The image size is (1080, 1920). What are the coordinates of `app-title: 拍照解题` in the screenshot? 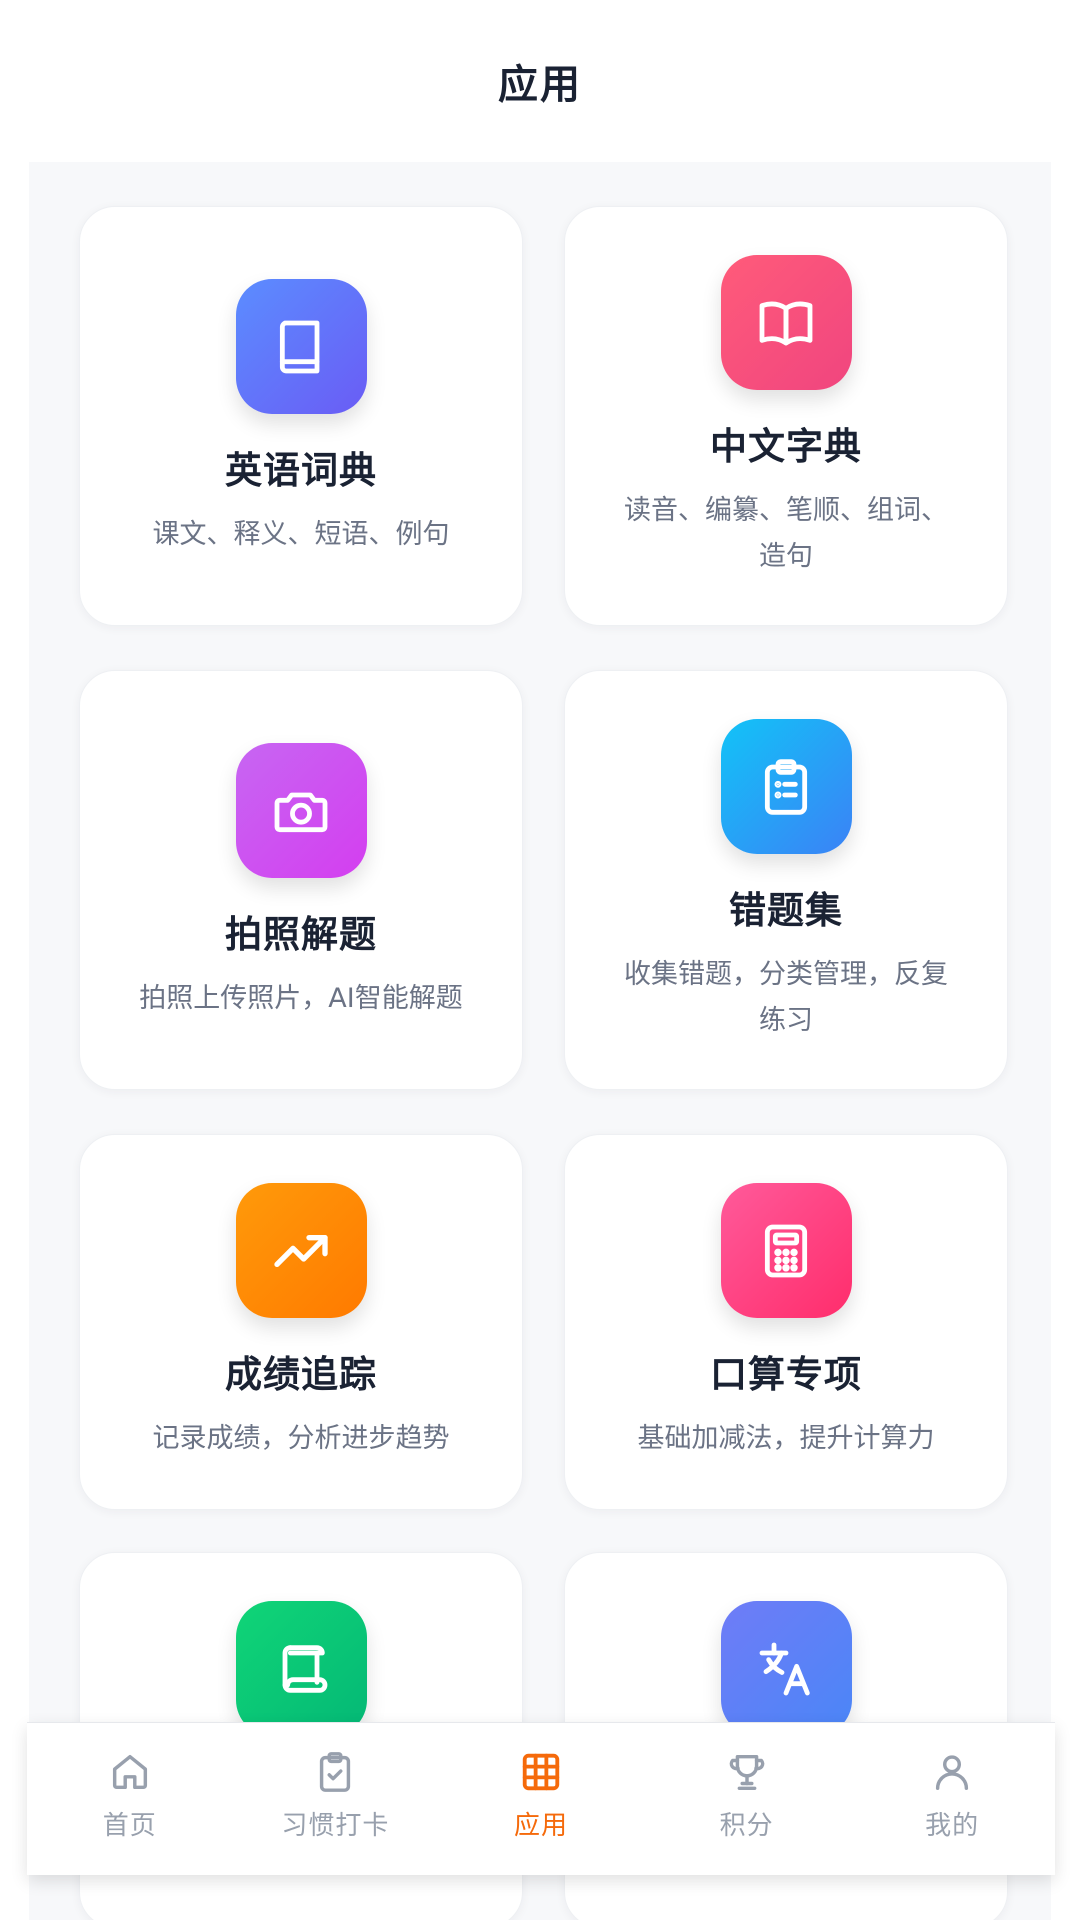 It's located at (301, 934).